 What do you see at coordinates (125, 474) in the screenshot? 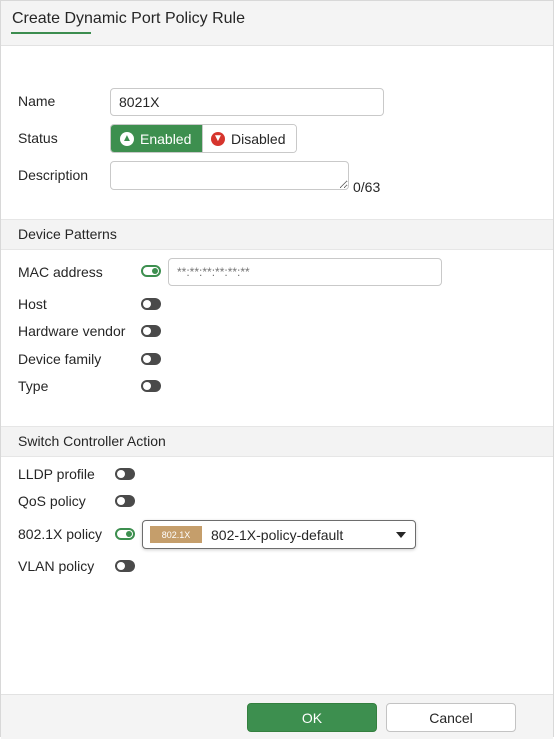
I see `lldp-profile-toggle` at bounding box center [125, 474].